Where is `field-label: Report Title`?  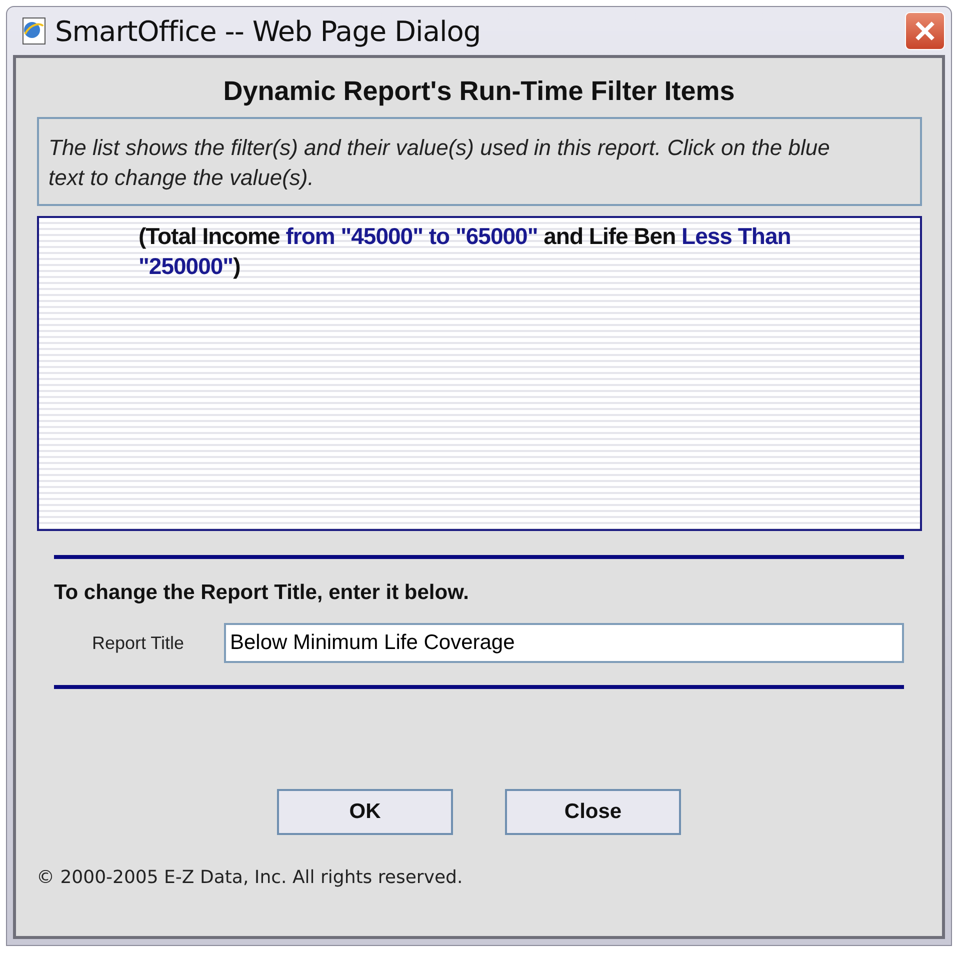 field-label: Report Title is located at coordinates (137, 643).